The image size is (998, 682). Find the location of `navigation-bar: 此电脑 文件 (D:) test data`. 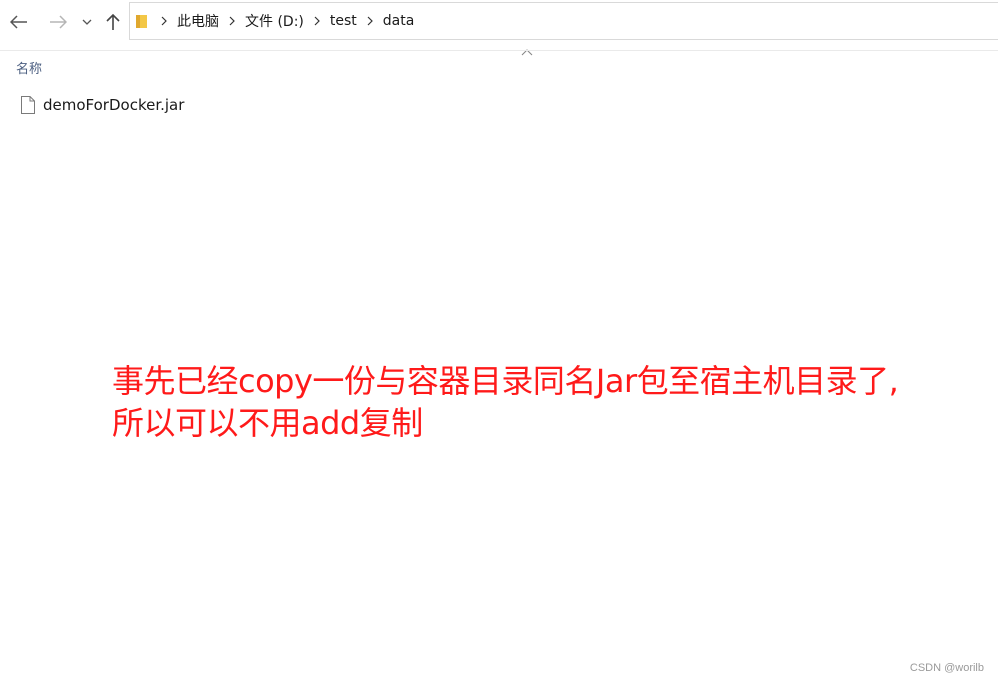

navigation-bar: 此电脑 文件 (D:) test data is located at coordinates (499, 22).